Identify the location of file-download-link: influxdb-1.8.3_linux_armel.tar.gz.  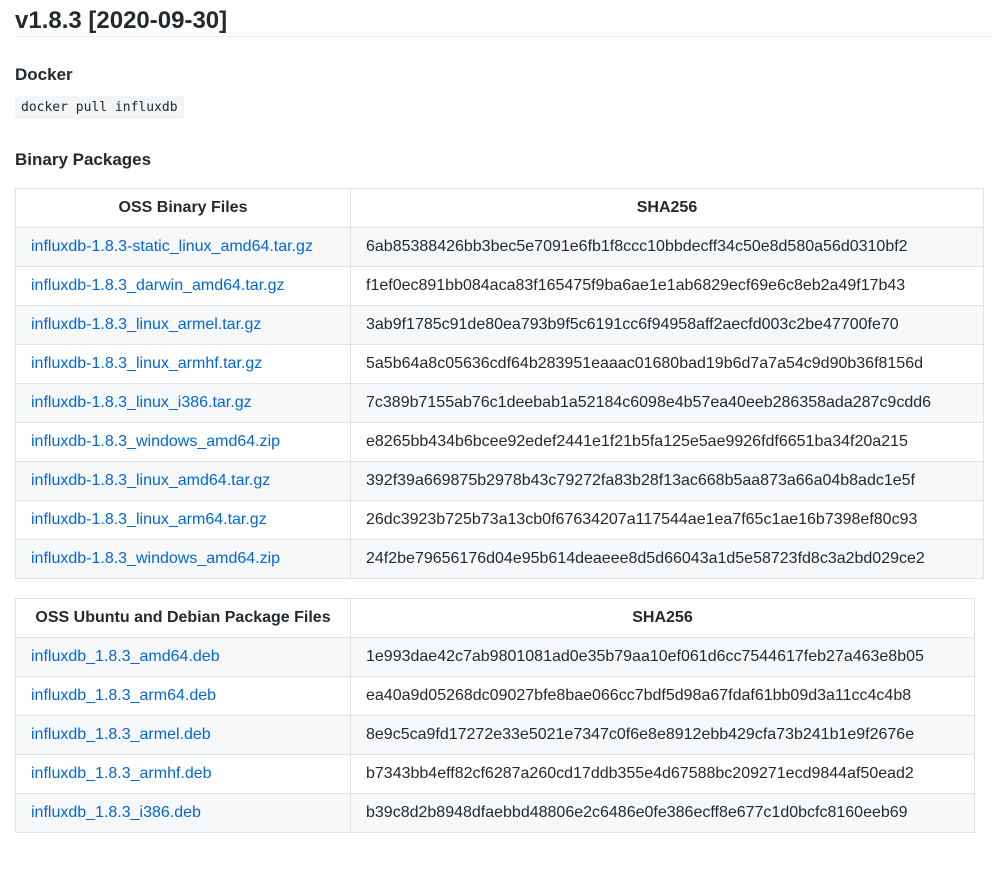
(146, 324).